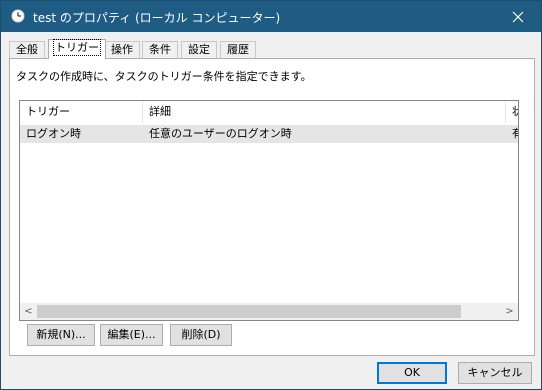 Image resolution: width=542 pixels, height=390 pixels. What do you see at coordinates (412, 373) in the screenshot?
I see `ok-button: OK` at bounding box center [412, 373].